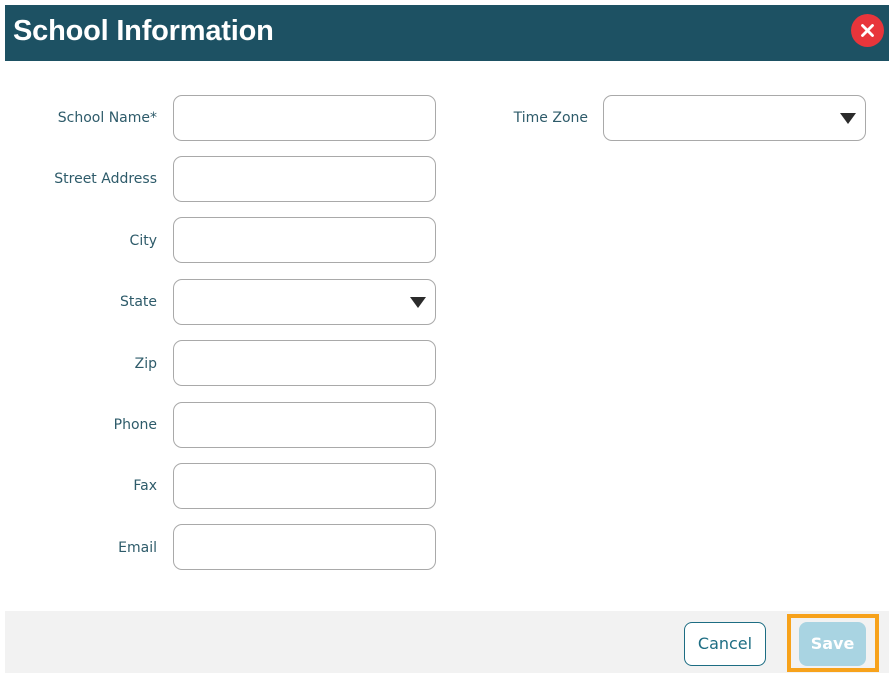 The height and width of the screenshot is (678, 890). I want to click on city-label: City, so click(143, 241).